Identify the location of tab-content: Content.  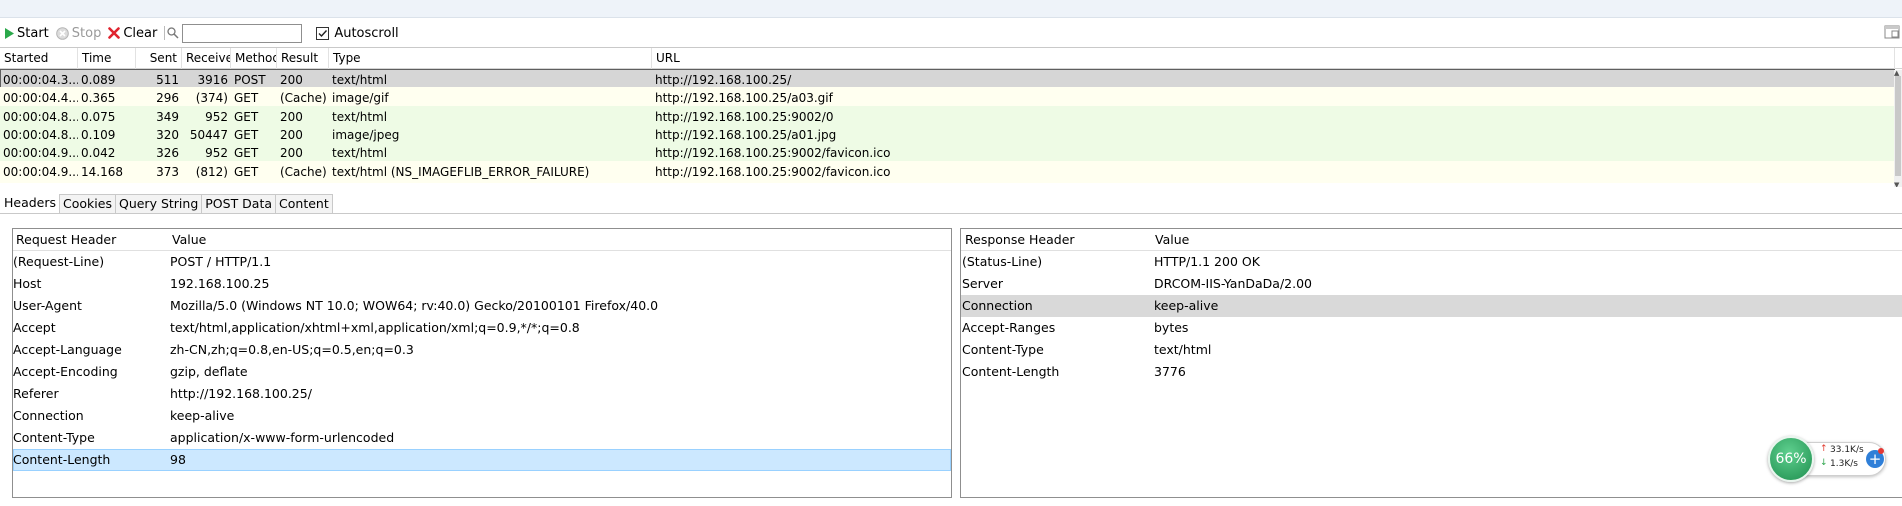
(304, 203).